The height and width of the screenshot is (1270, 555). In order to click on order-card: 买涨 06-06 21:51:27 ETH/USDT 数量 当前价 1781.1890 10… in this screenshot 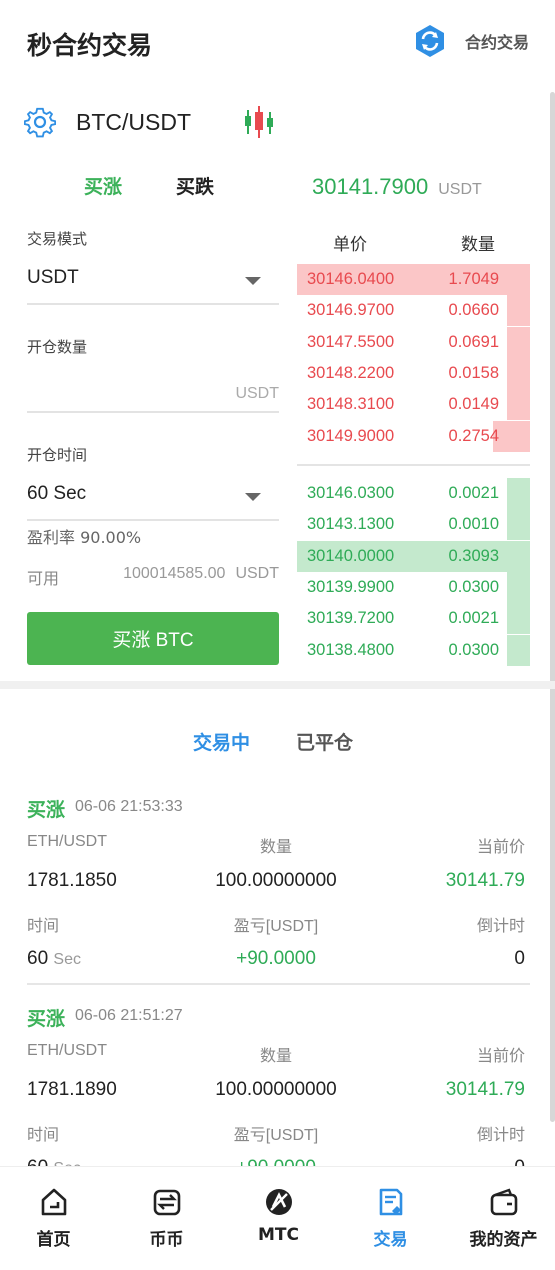, I will do `click(276, 1094)`.